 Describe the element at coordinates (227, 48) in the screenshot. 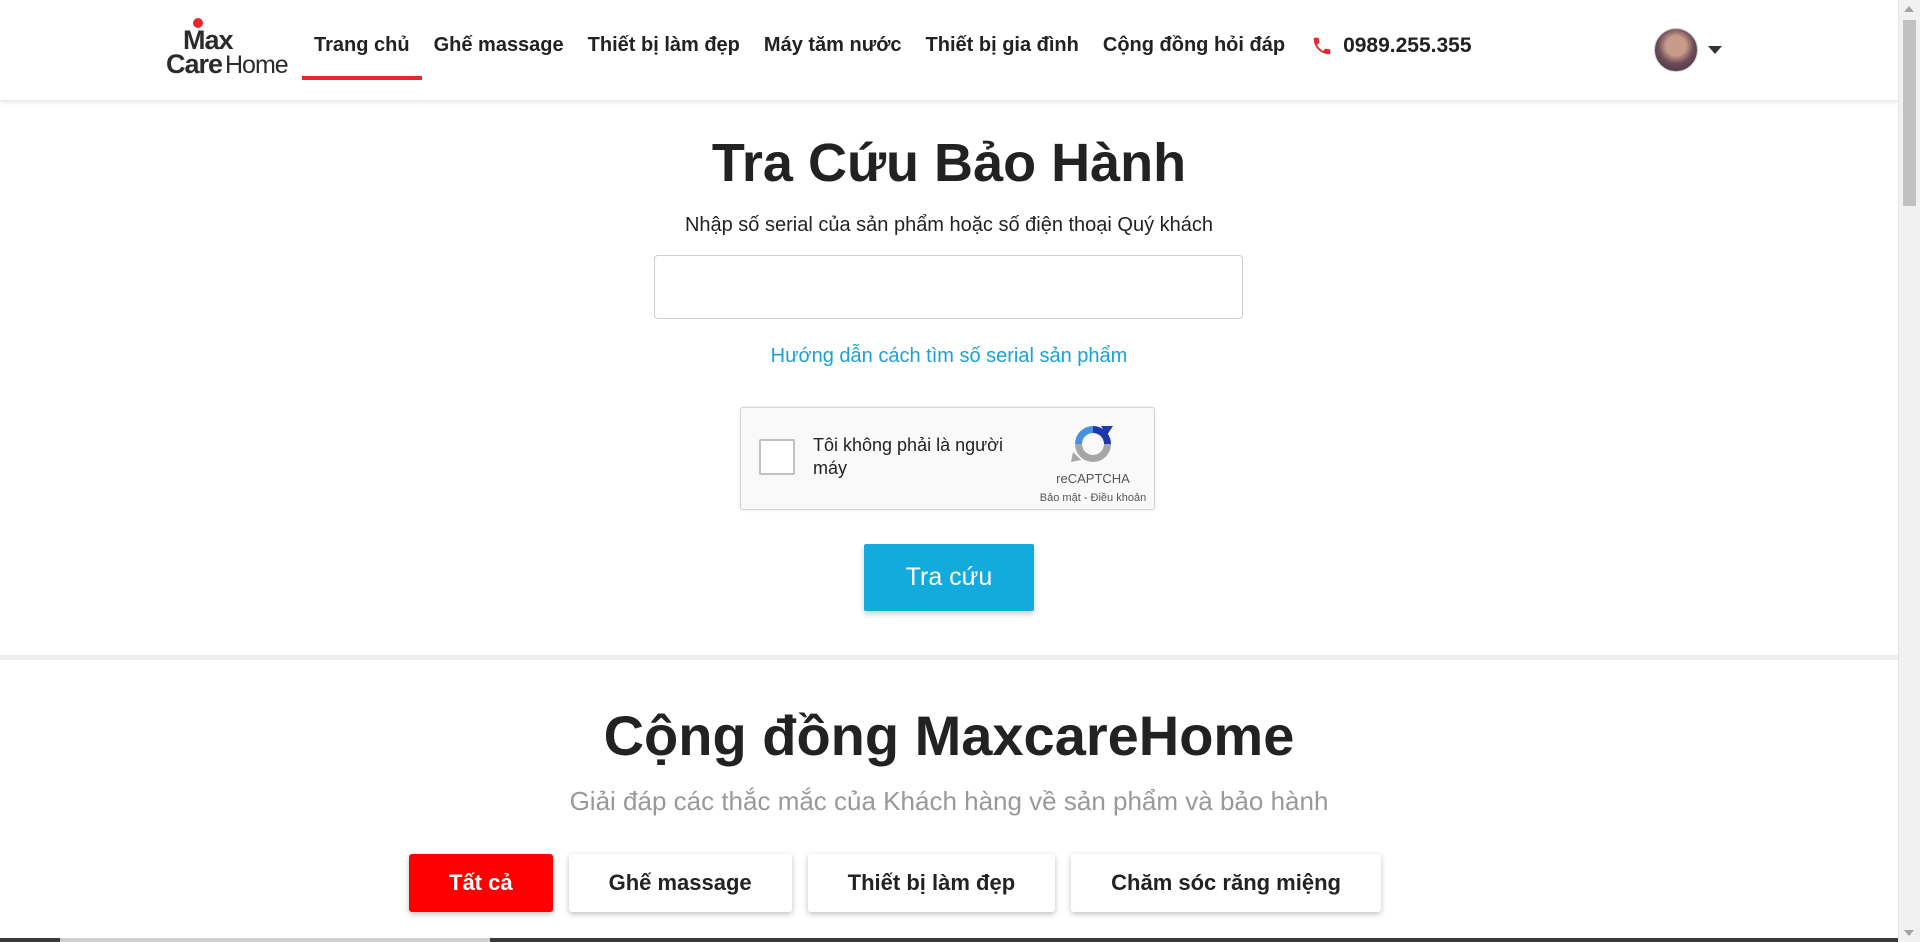

I see `maxcarehome-logo: Max Care Home` at that location.